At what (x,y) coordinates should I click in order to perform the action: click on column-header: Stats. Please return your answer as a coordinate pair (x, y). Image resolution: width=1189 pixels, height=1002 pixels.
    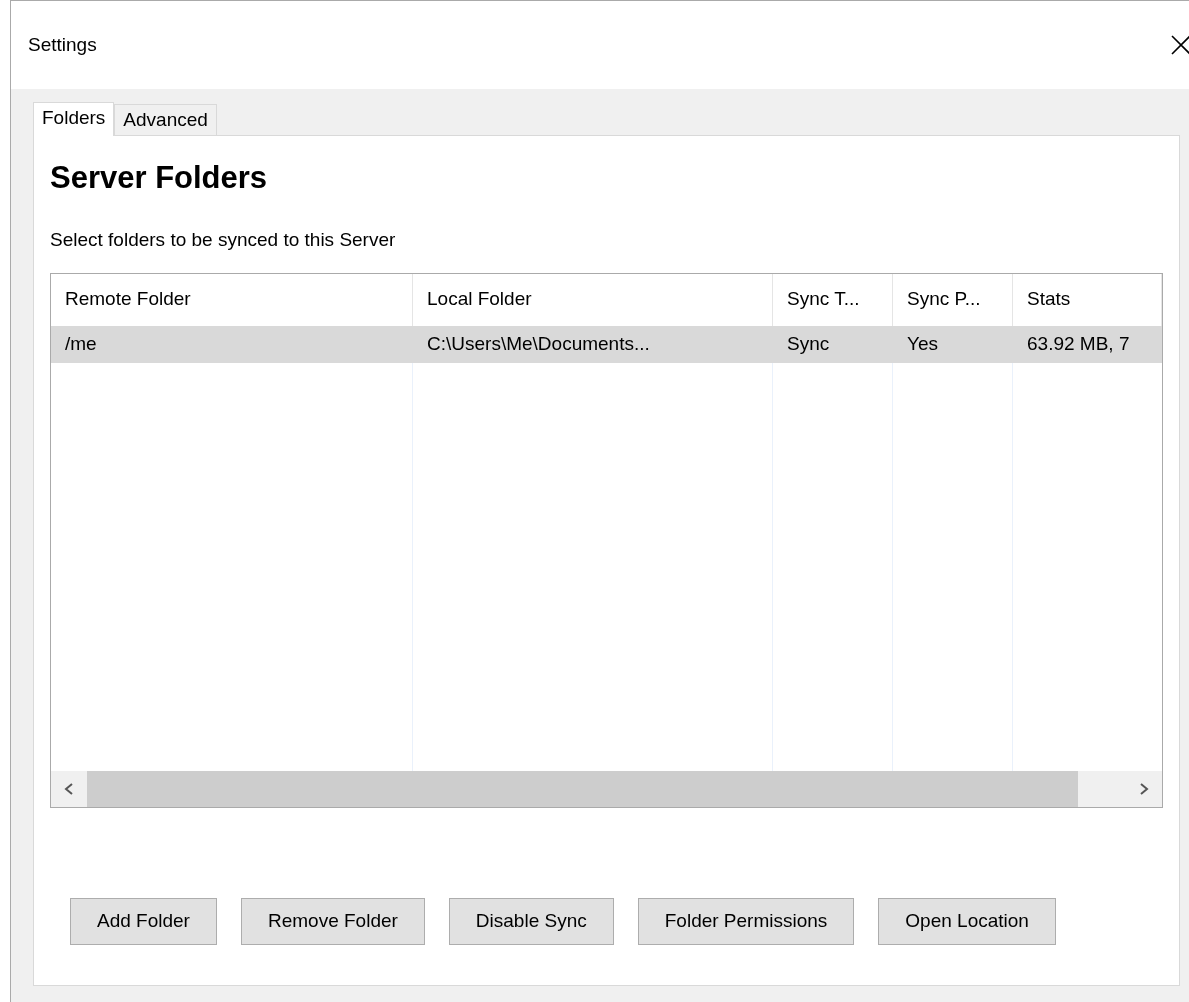
    Looking at the image, I should click on (1087, 299).